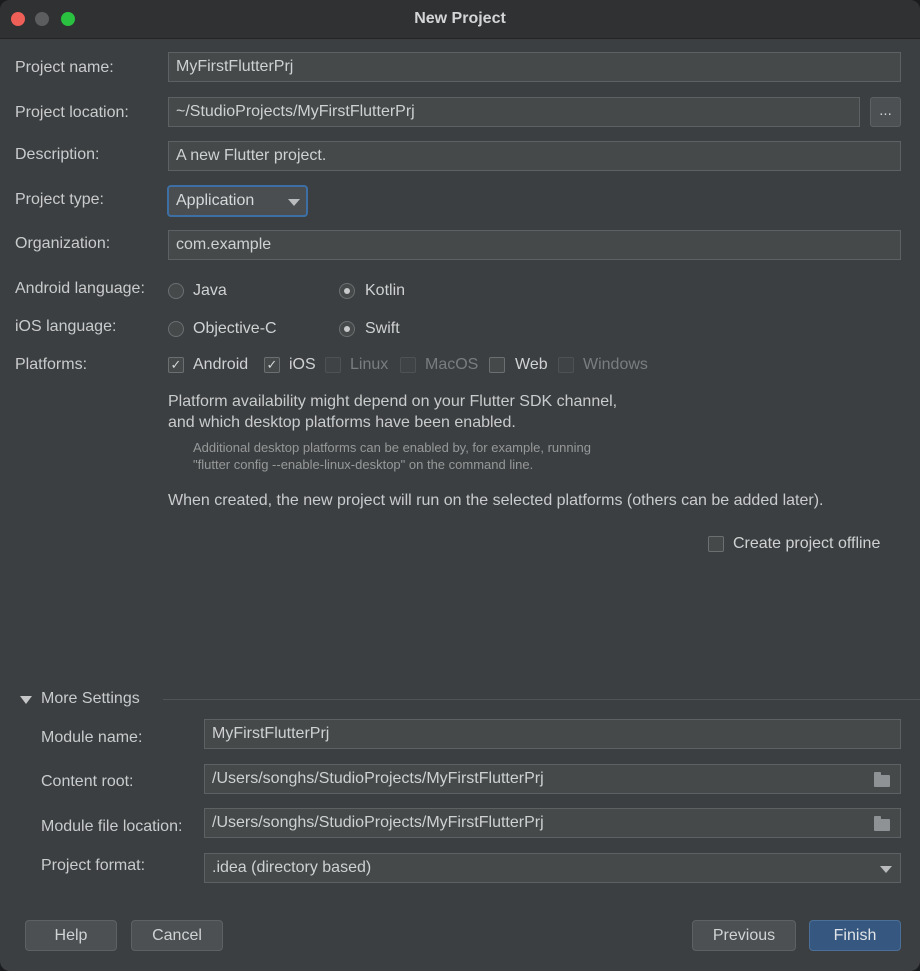 The width and height of the screenshot is (920, 971). Describe the element at coordinates (531, 364) in the screenshot. I see `checkbox-web-label: Web` at that location.